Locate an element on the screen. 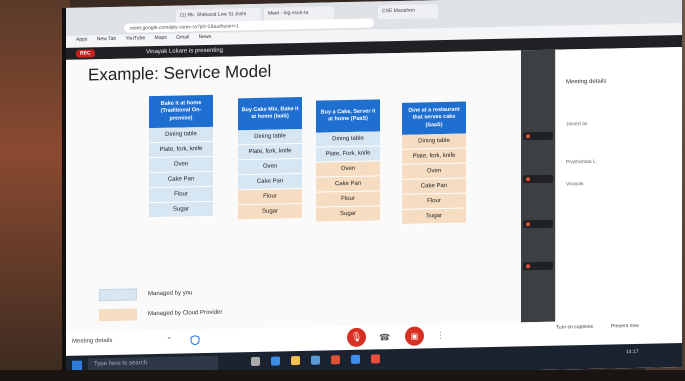 This screenshot has height=381, width=685. store-icon is located at coordinates (315, 360).